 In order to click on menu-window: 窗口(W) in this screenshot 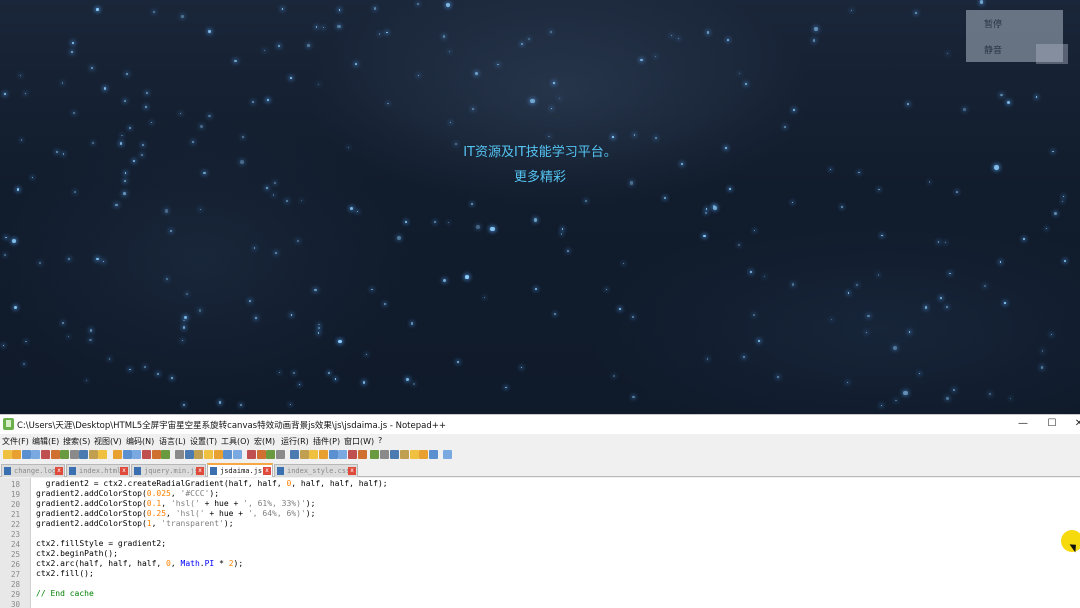, I will do `click(359, 441)`.